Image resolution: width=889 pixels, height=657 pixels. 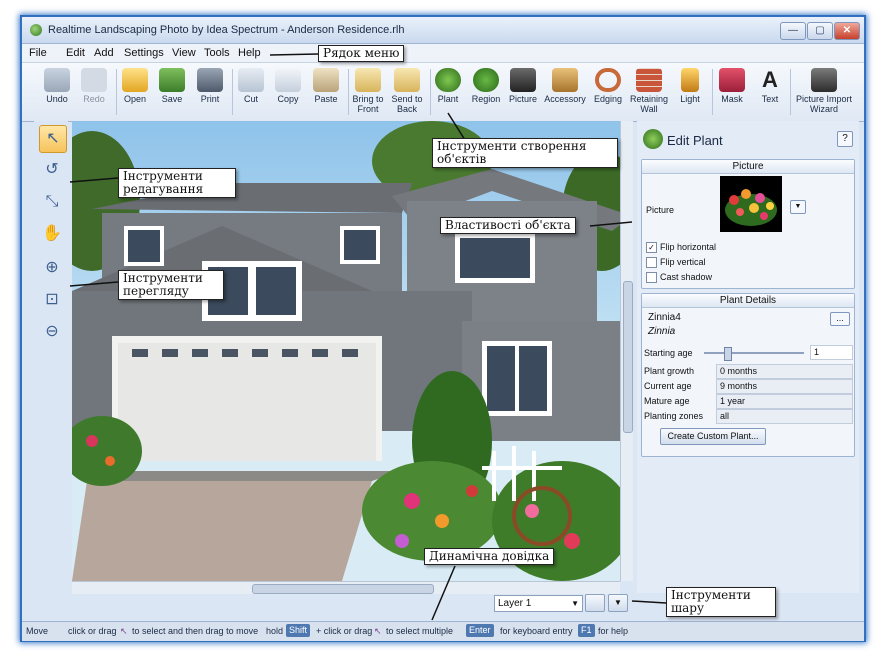 I want to click on callout-create-tools: Інструменти створення об'єктів, so click(x=525, y=153).